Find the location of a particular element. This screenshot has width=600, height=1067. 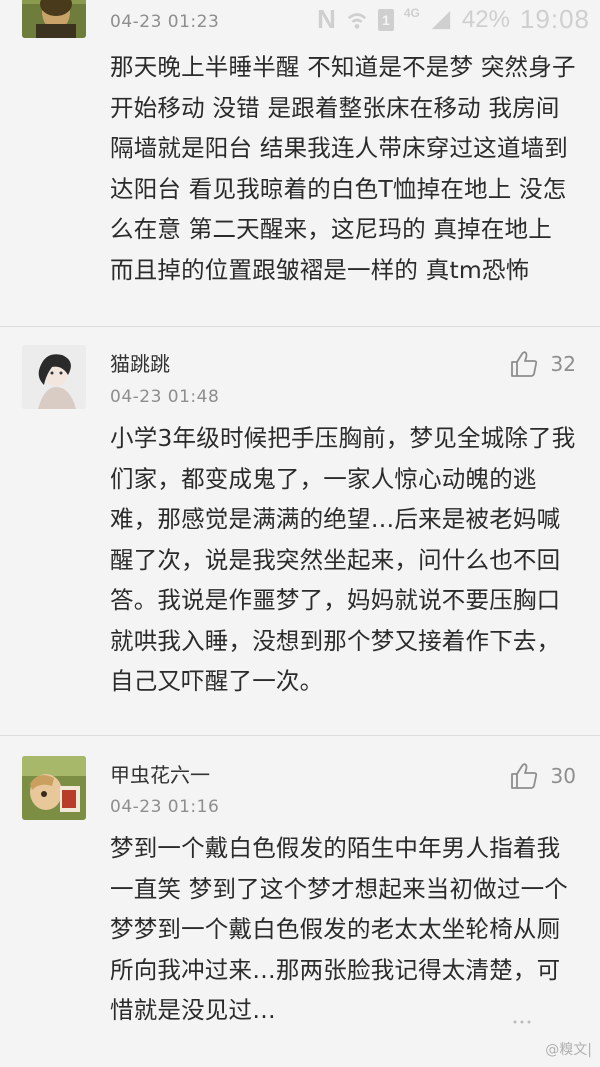

comment-time: 04-23 01:16 is located at coordinates (165, 807).